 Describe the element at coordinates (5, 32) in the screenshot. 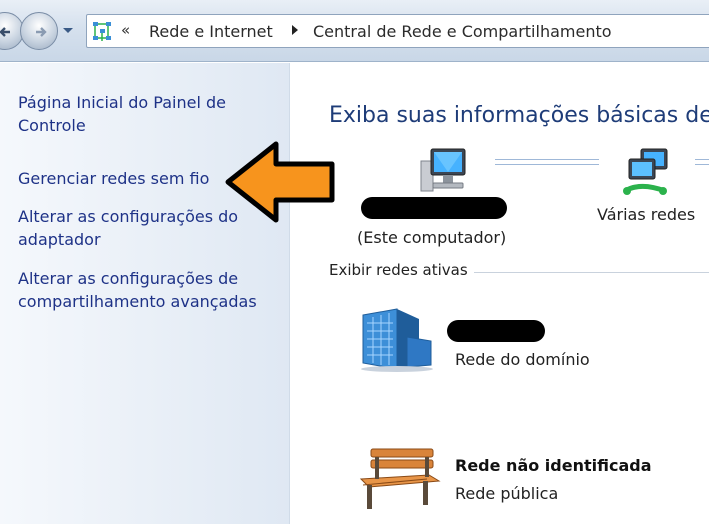

I see `back-arrow-icon` at that location.